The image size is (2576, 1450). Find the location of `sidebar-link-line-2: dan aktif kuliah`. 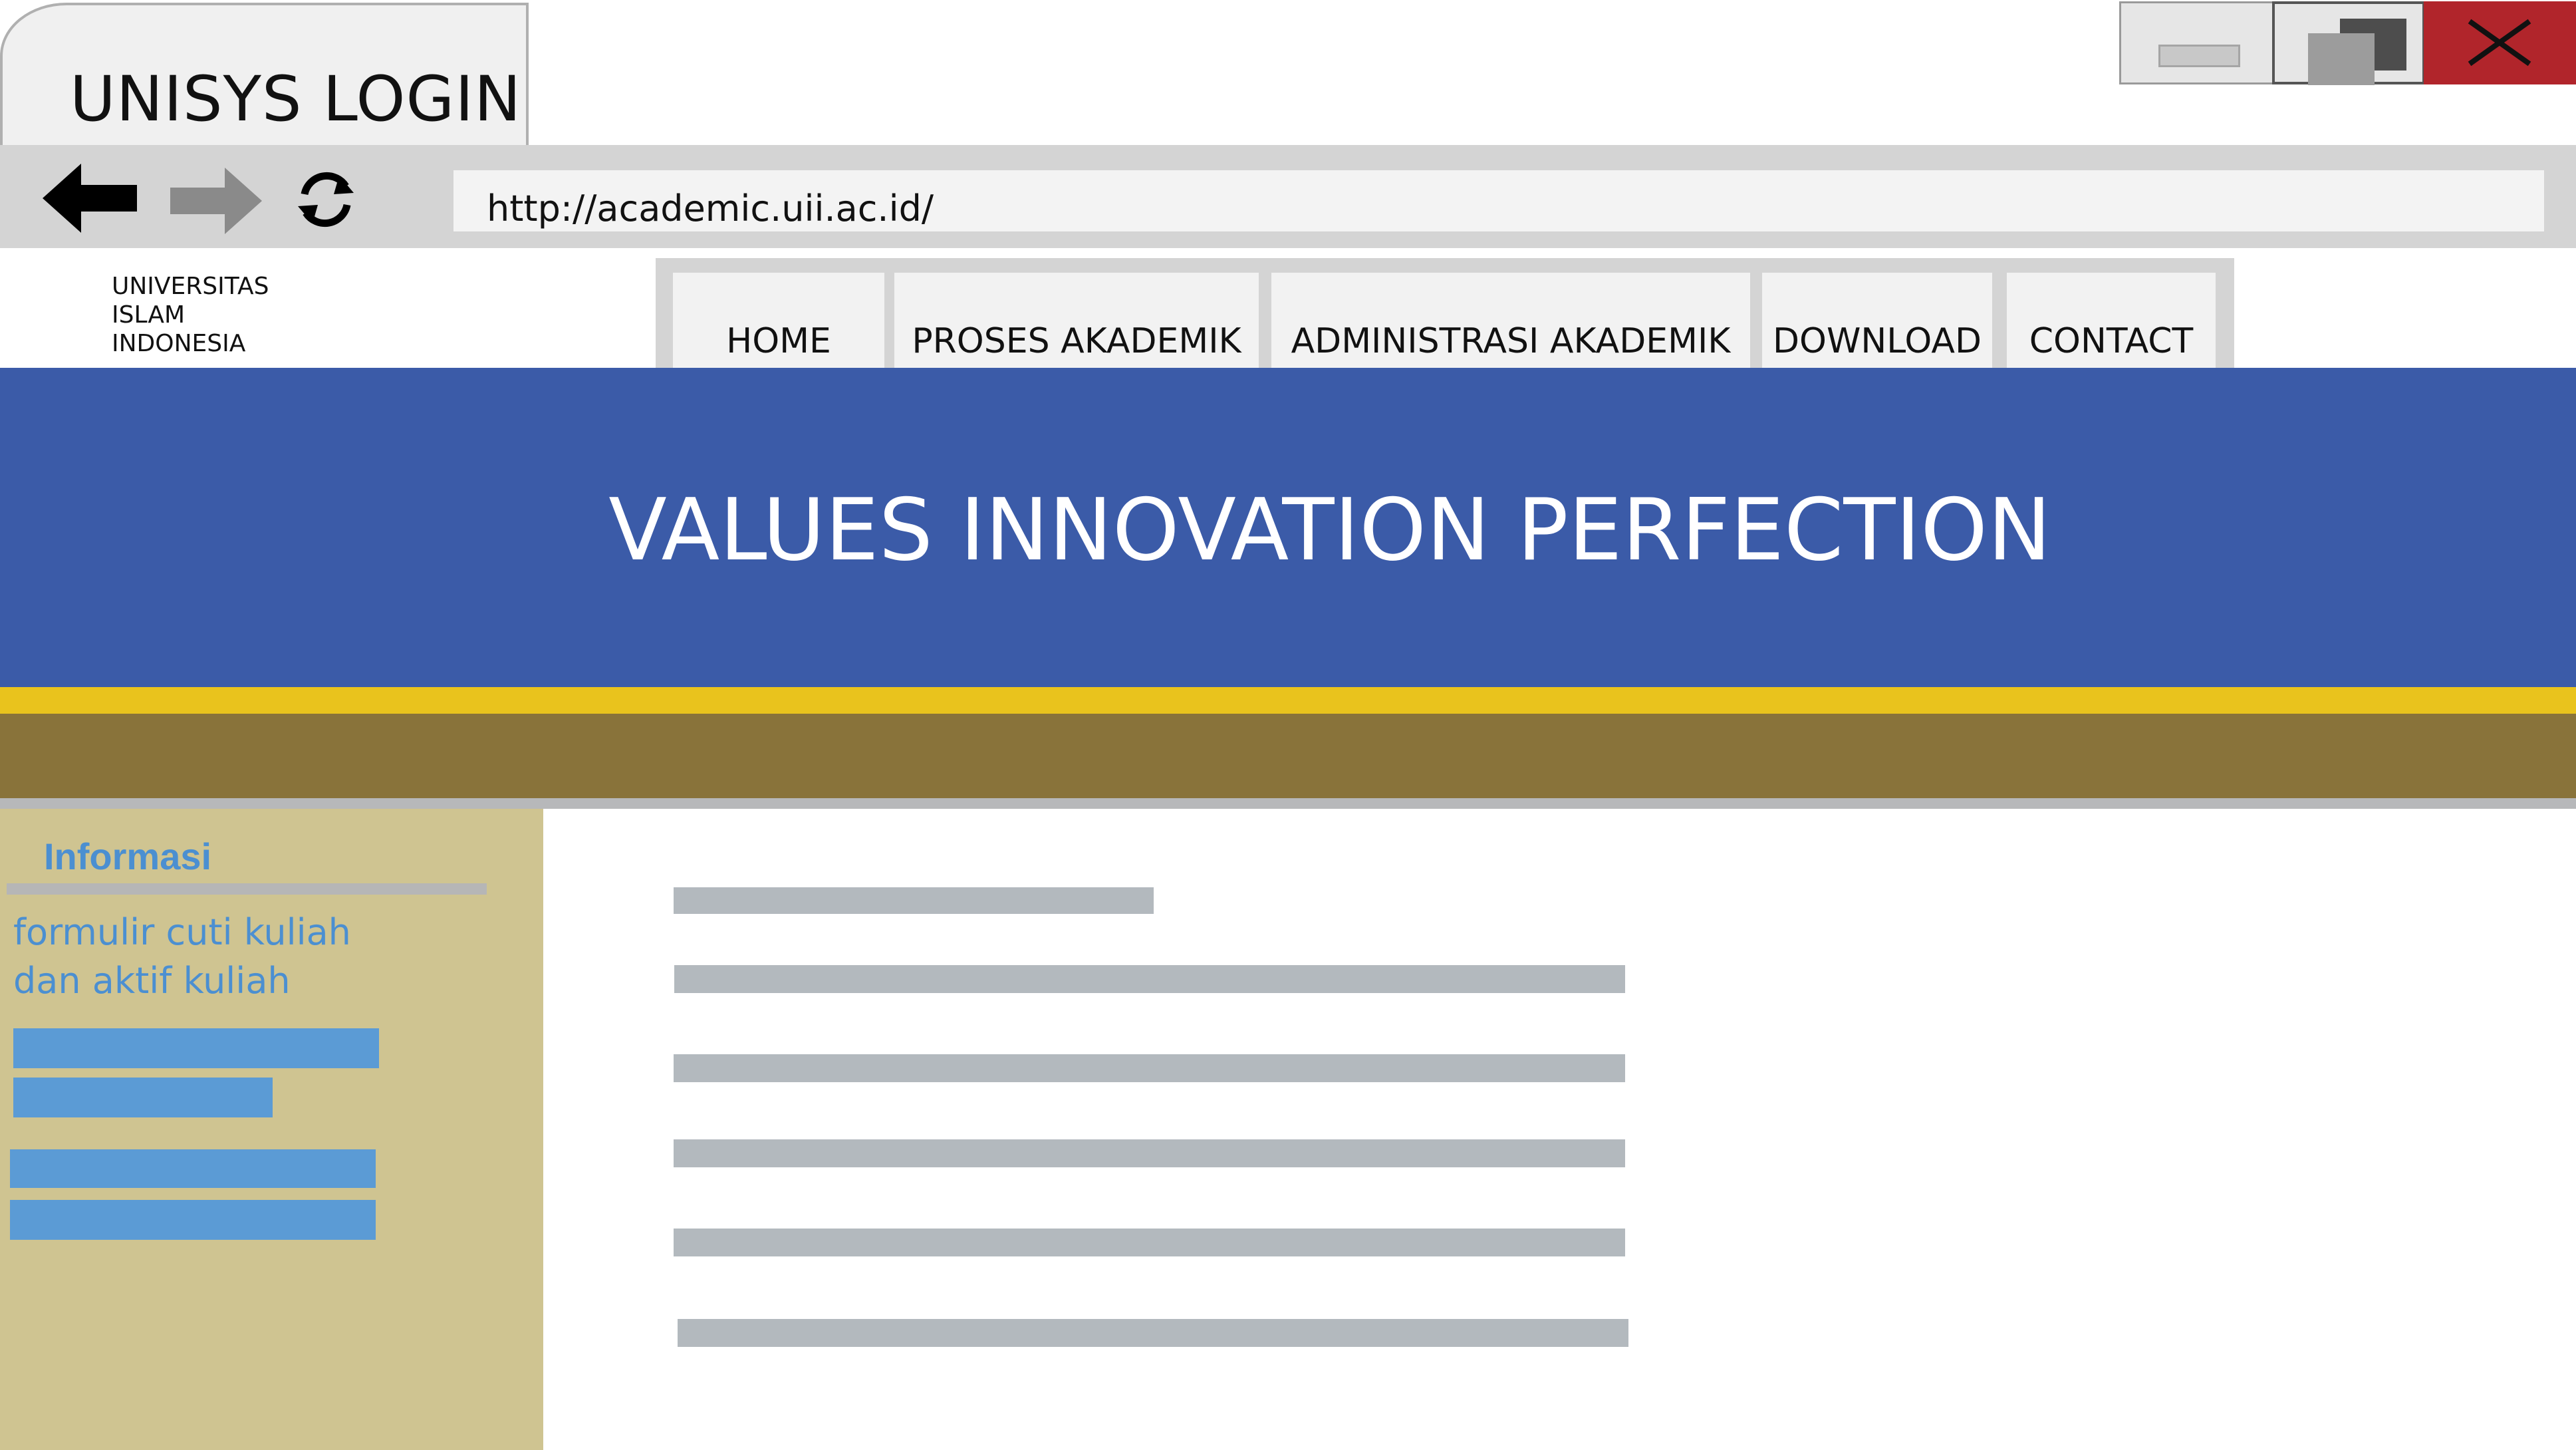

sidebar-link-line-2: dan aktif kuliah is located at coordinates (152, 981).